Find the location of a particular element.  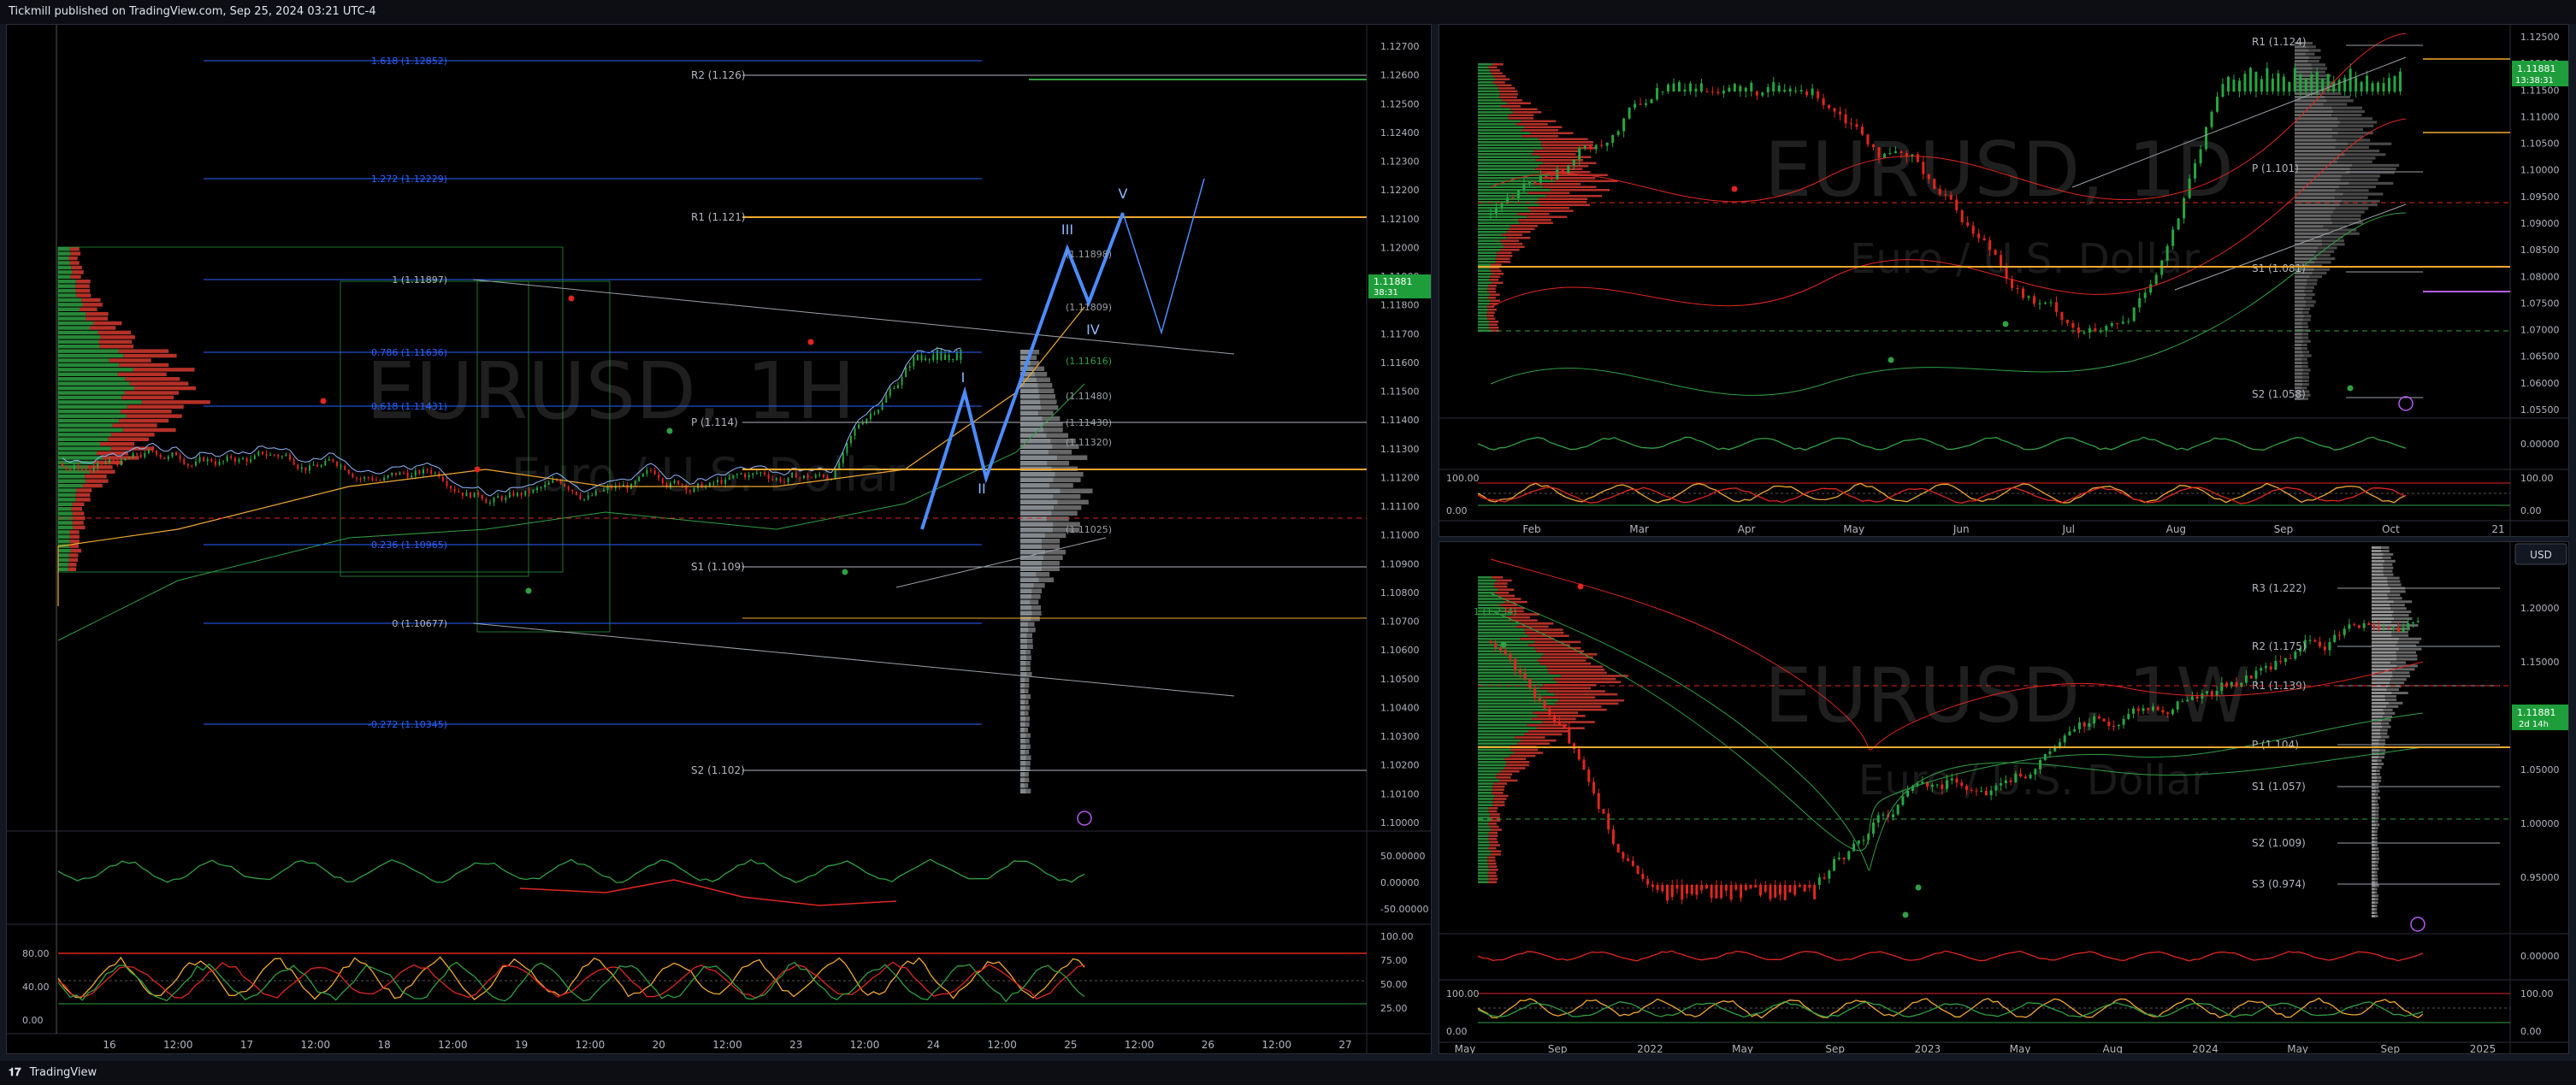

target-label: (1.11616) is located at coordinates (1089, 362).